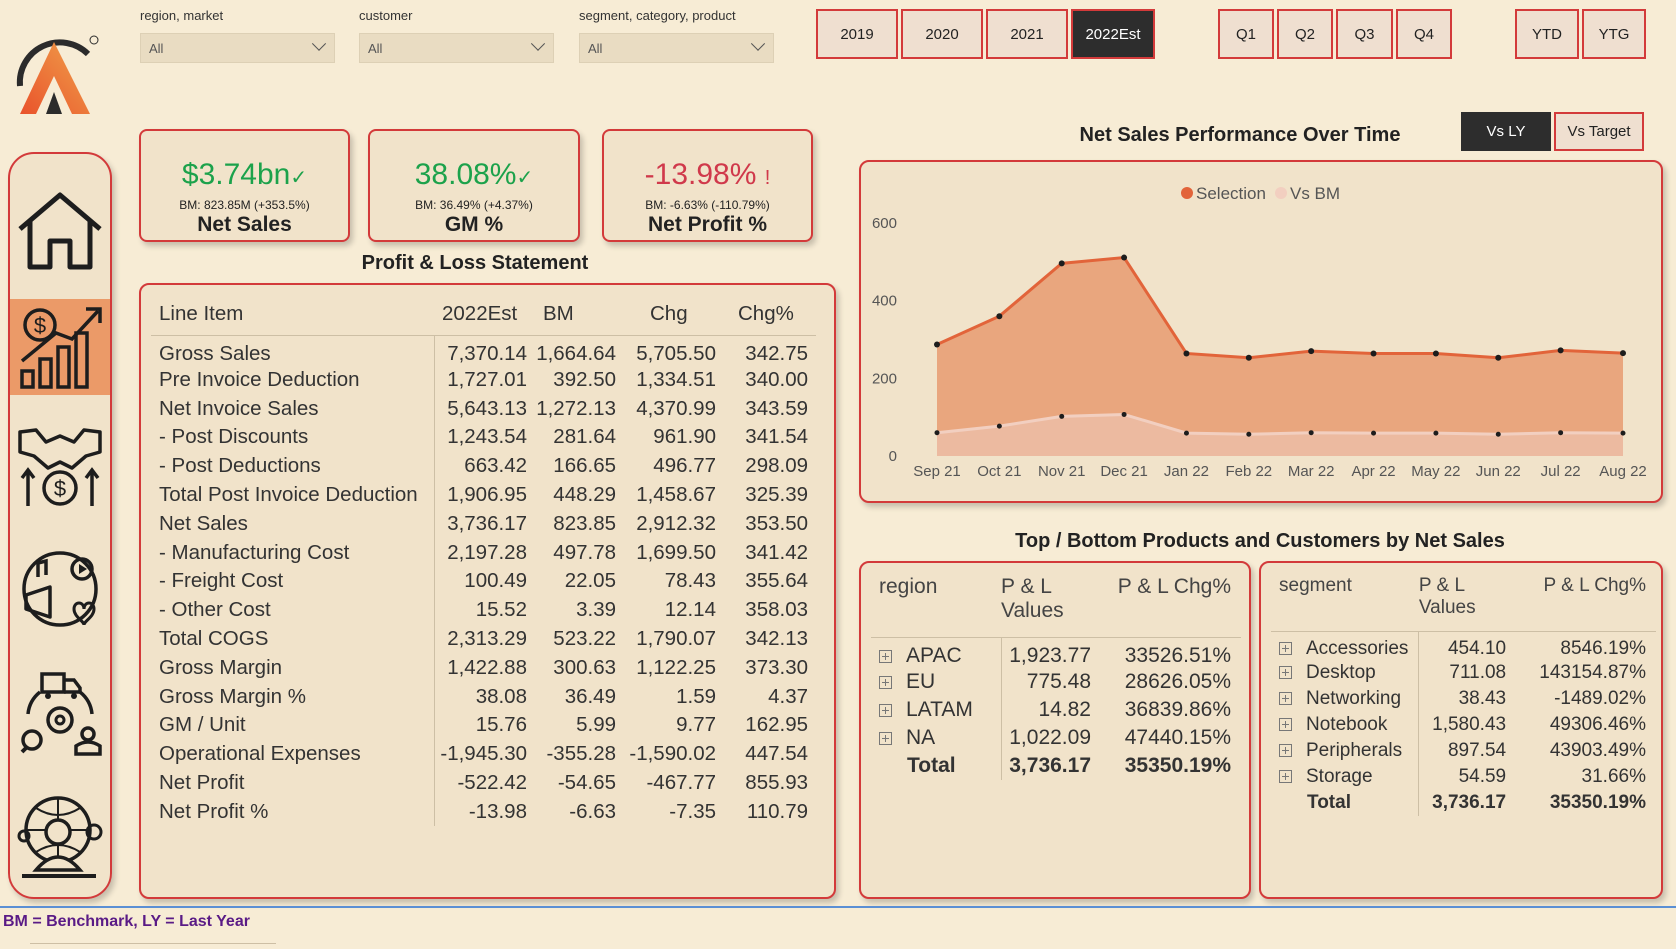 The width and height of the screenshot is (1676, 949). Describe the element at coordinates (576, 408) in the screenshot. I see `pl-cell-value: 1,272.13` at that location.